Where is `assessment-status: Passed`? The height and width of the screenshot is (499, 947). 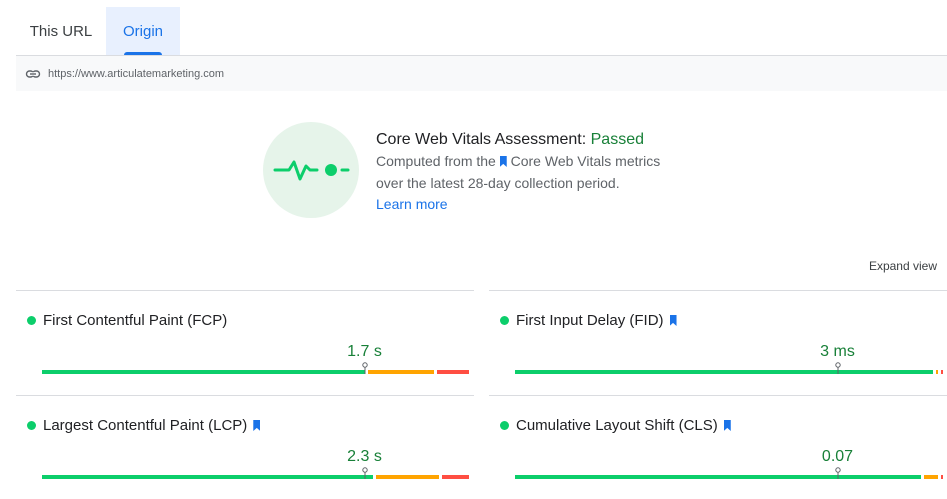
assessment-status: Passed is located at coordinates (617, 139).